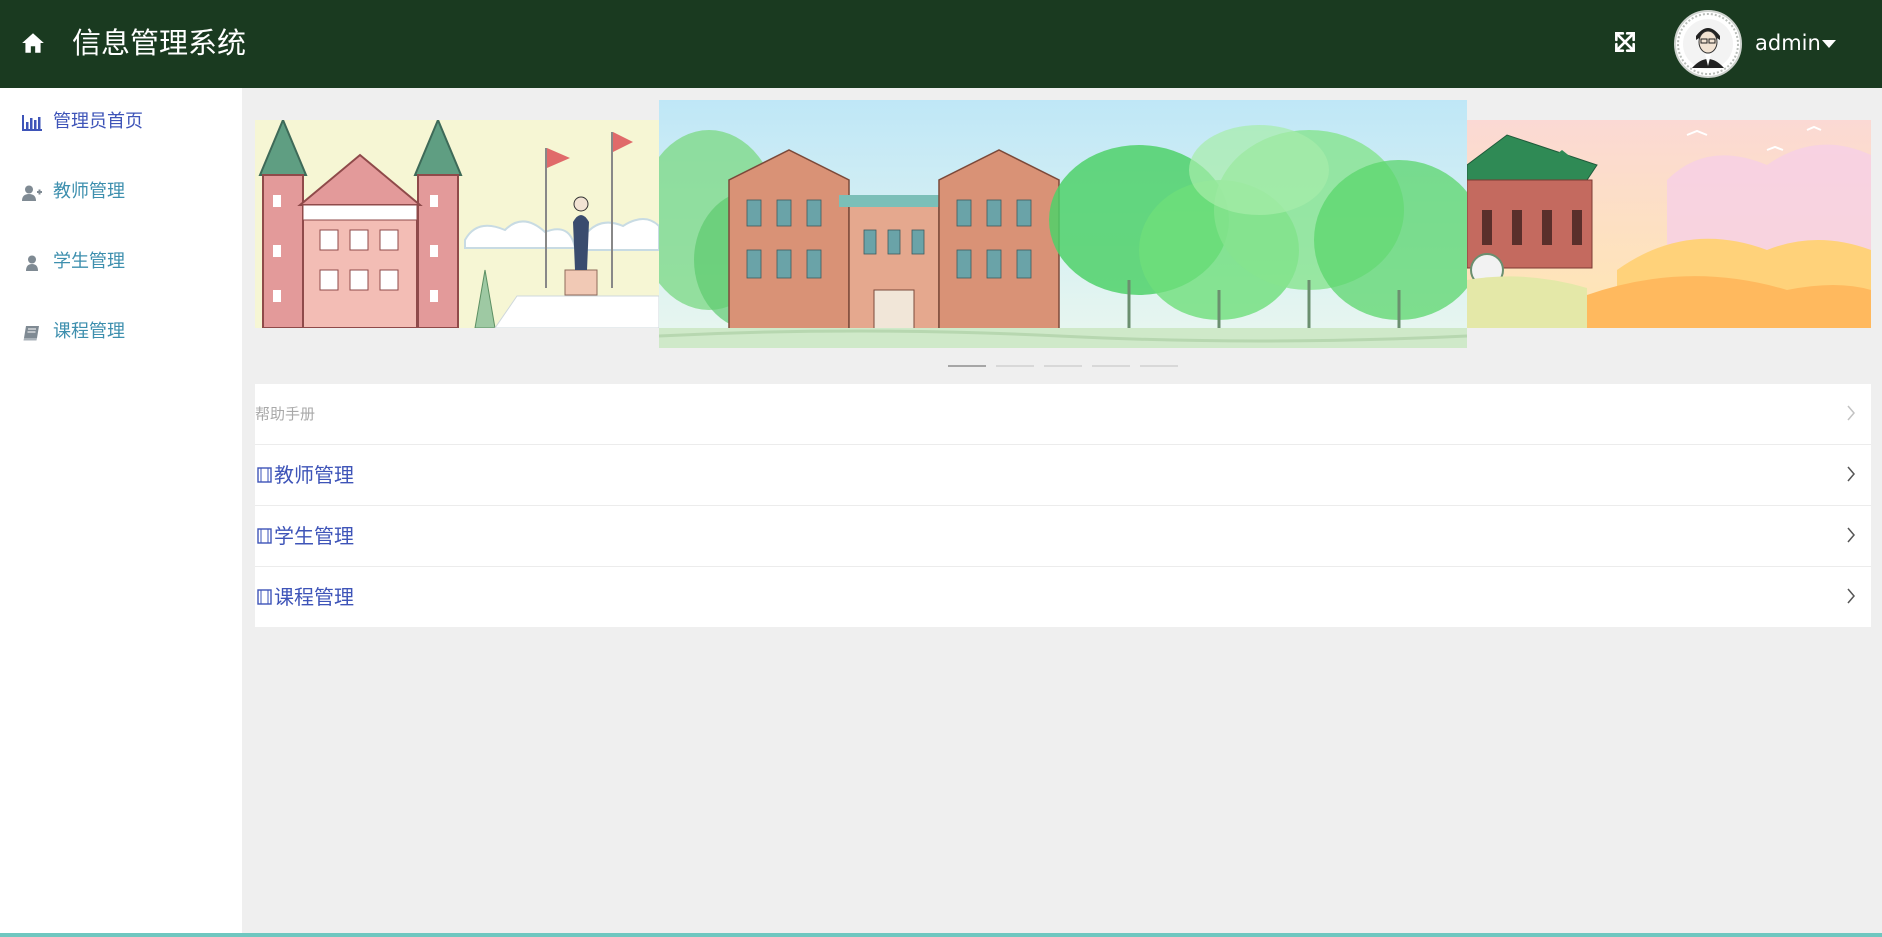 Image resolution: width=1882 pixels, height=937 pixels. What do you see at coordinates (98, 121) in the screenshot?
I see `sidebar-item-label: 管理员首页` at bounding box center [98, 121].